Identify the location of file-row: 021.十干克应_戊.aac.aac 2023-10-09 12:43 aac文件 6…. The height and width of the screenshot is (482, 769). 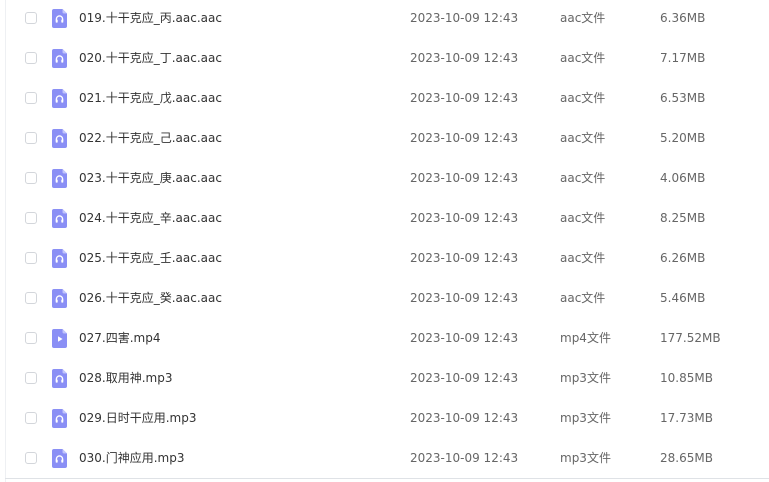
(384, 99).